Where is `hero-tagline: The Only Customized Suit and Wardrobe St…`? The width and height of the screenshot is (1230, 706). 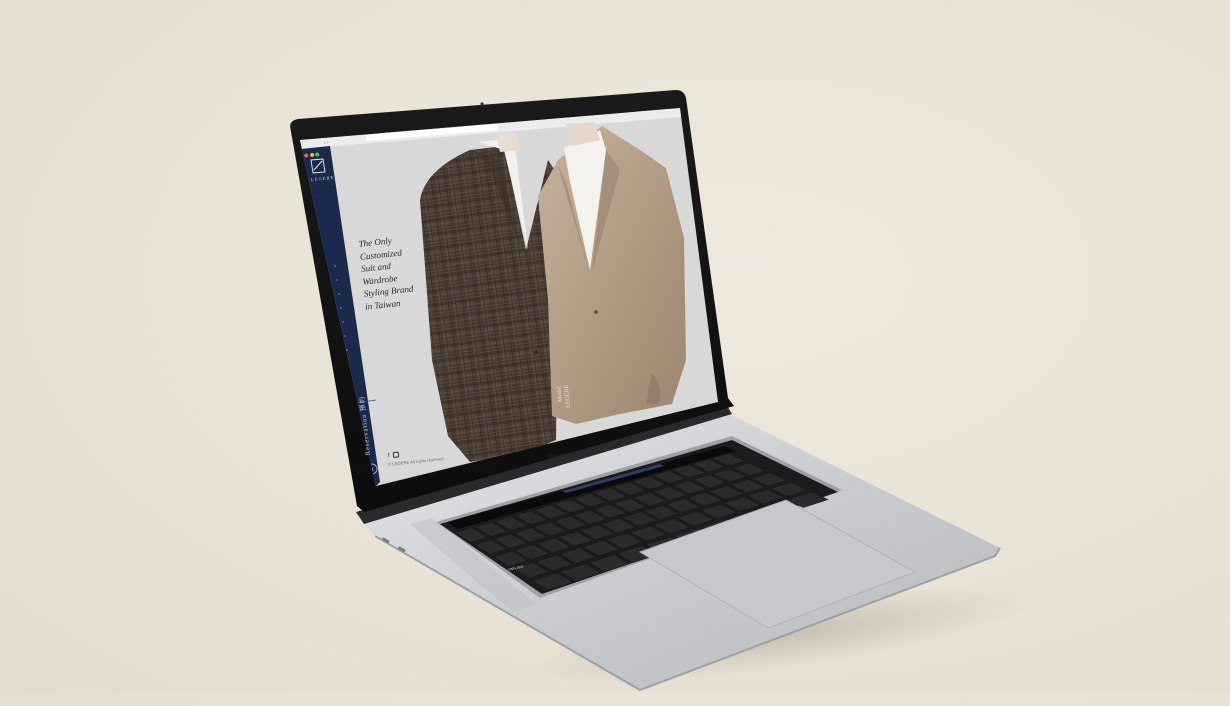
hero-tagline: The Only Customized Suit and Wardrobe St… is located at coordinates (386, 273).